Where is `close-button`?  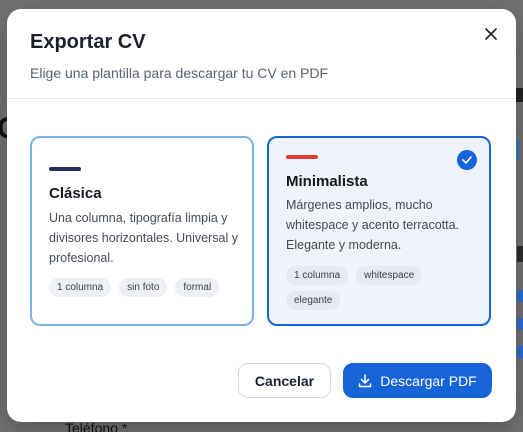
close-button is located at coordinates (491, 34).